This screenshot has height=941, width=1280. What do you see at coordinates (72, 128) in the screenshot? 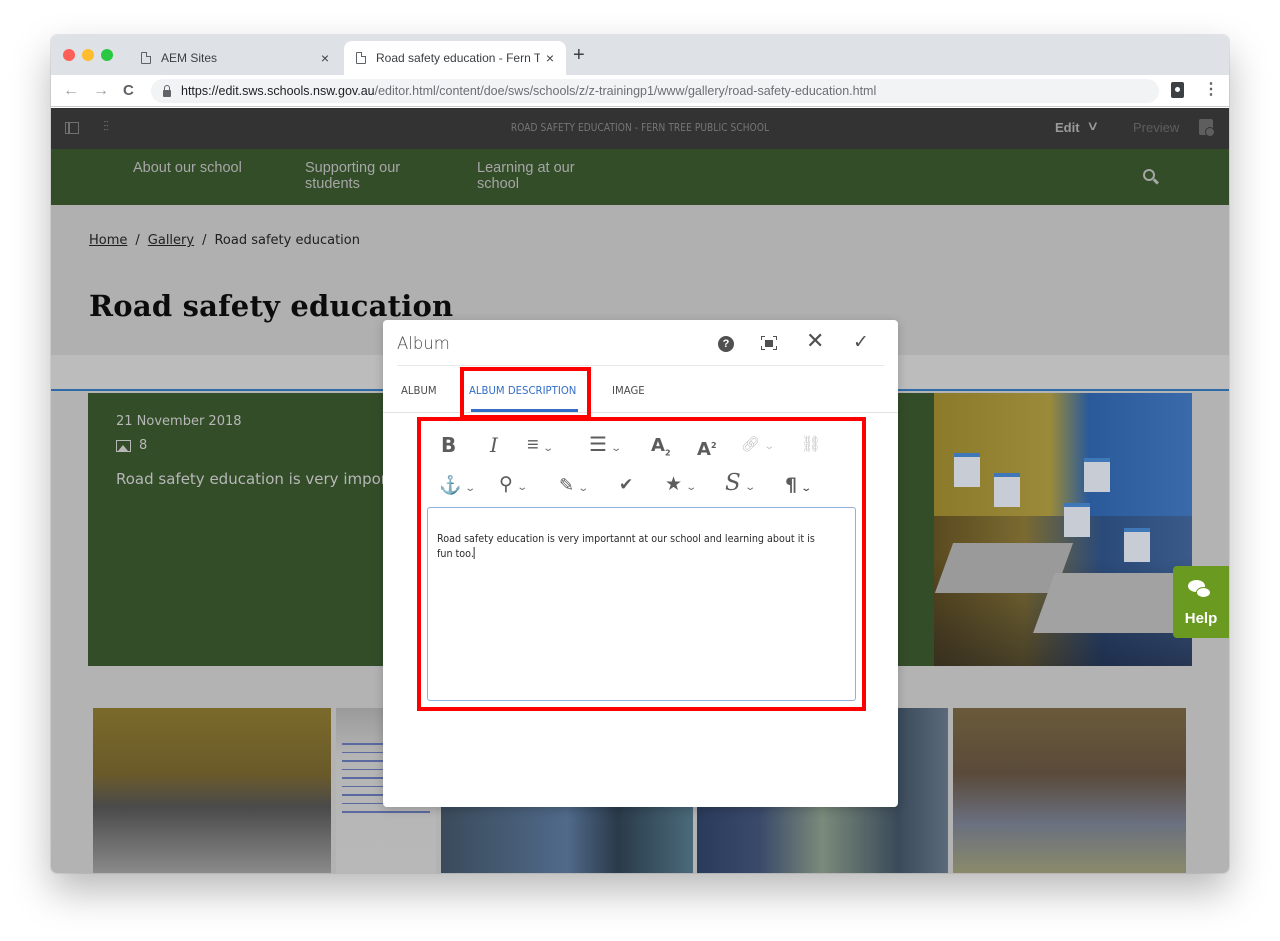
I see `side-panel-toggle-icon` at bounding box center [72, 128].